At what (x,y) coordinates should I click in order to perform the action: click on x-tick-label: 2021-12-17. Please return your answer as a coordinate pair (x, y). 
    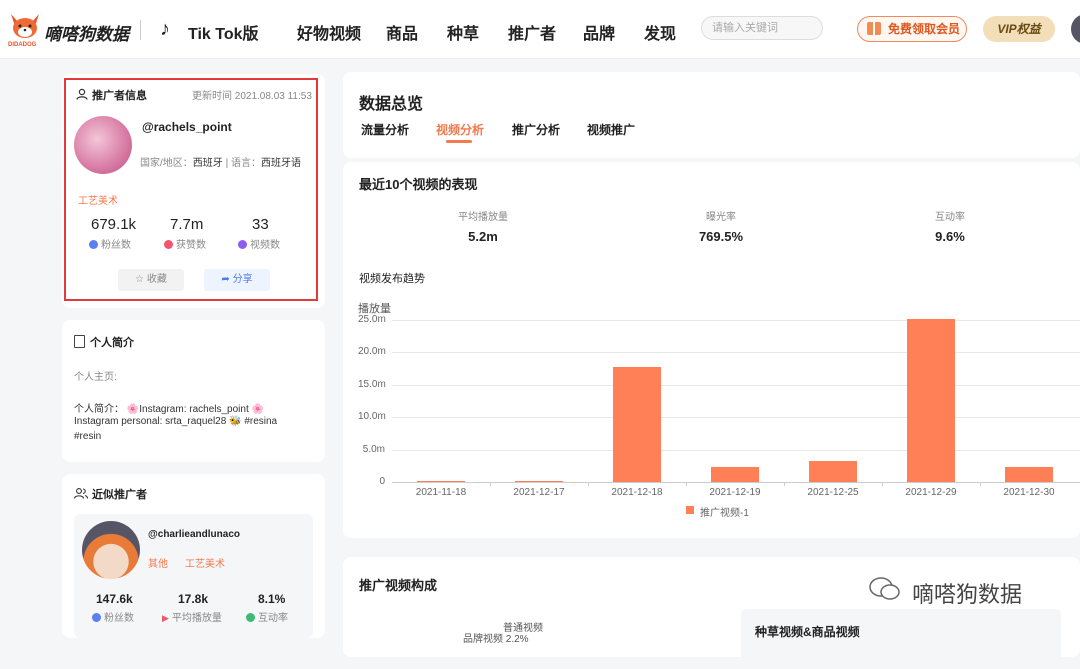
    Looking at the image, I should click on (539, 492).